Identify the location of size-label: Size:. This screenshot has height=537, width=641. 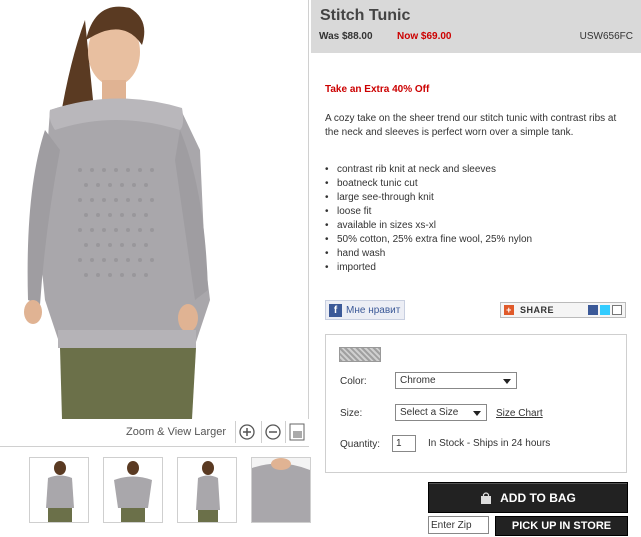
(351, 413).